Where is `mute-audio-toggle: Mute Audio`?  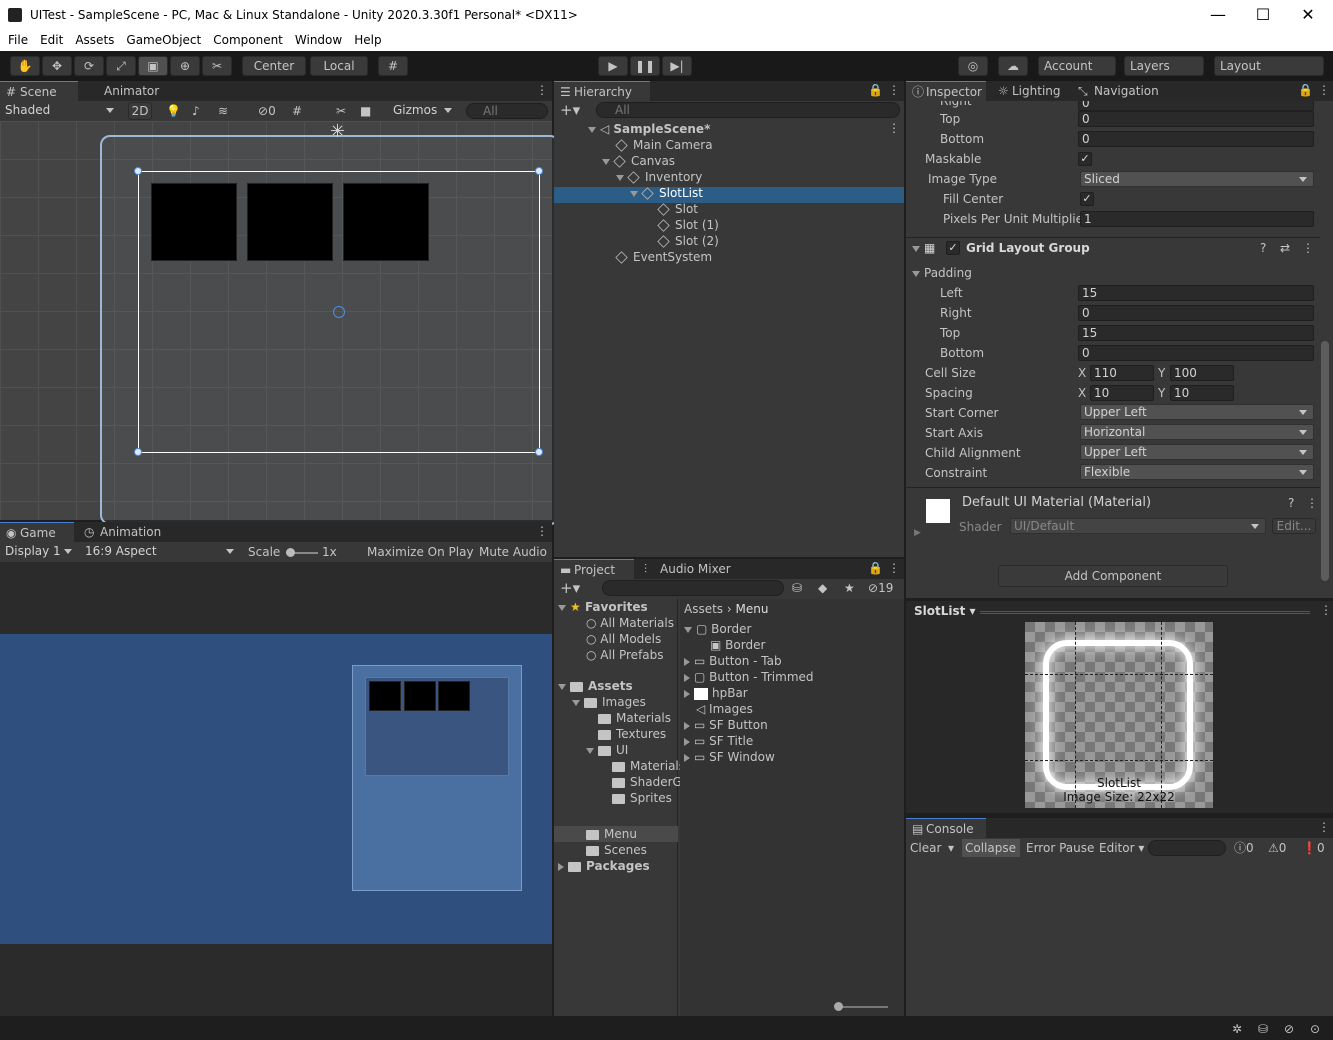
mute-audio-toggle: Mute Audio is located at coordinates (513, 552).